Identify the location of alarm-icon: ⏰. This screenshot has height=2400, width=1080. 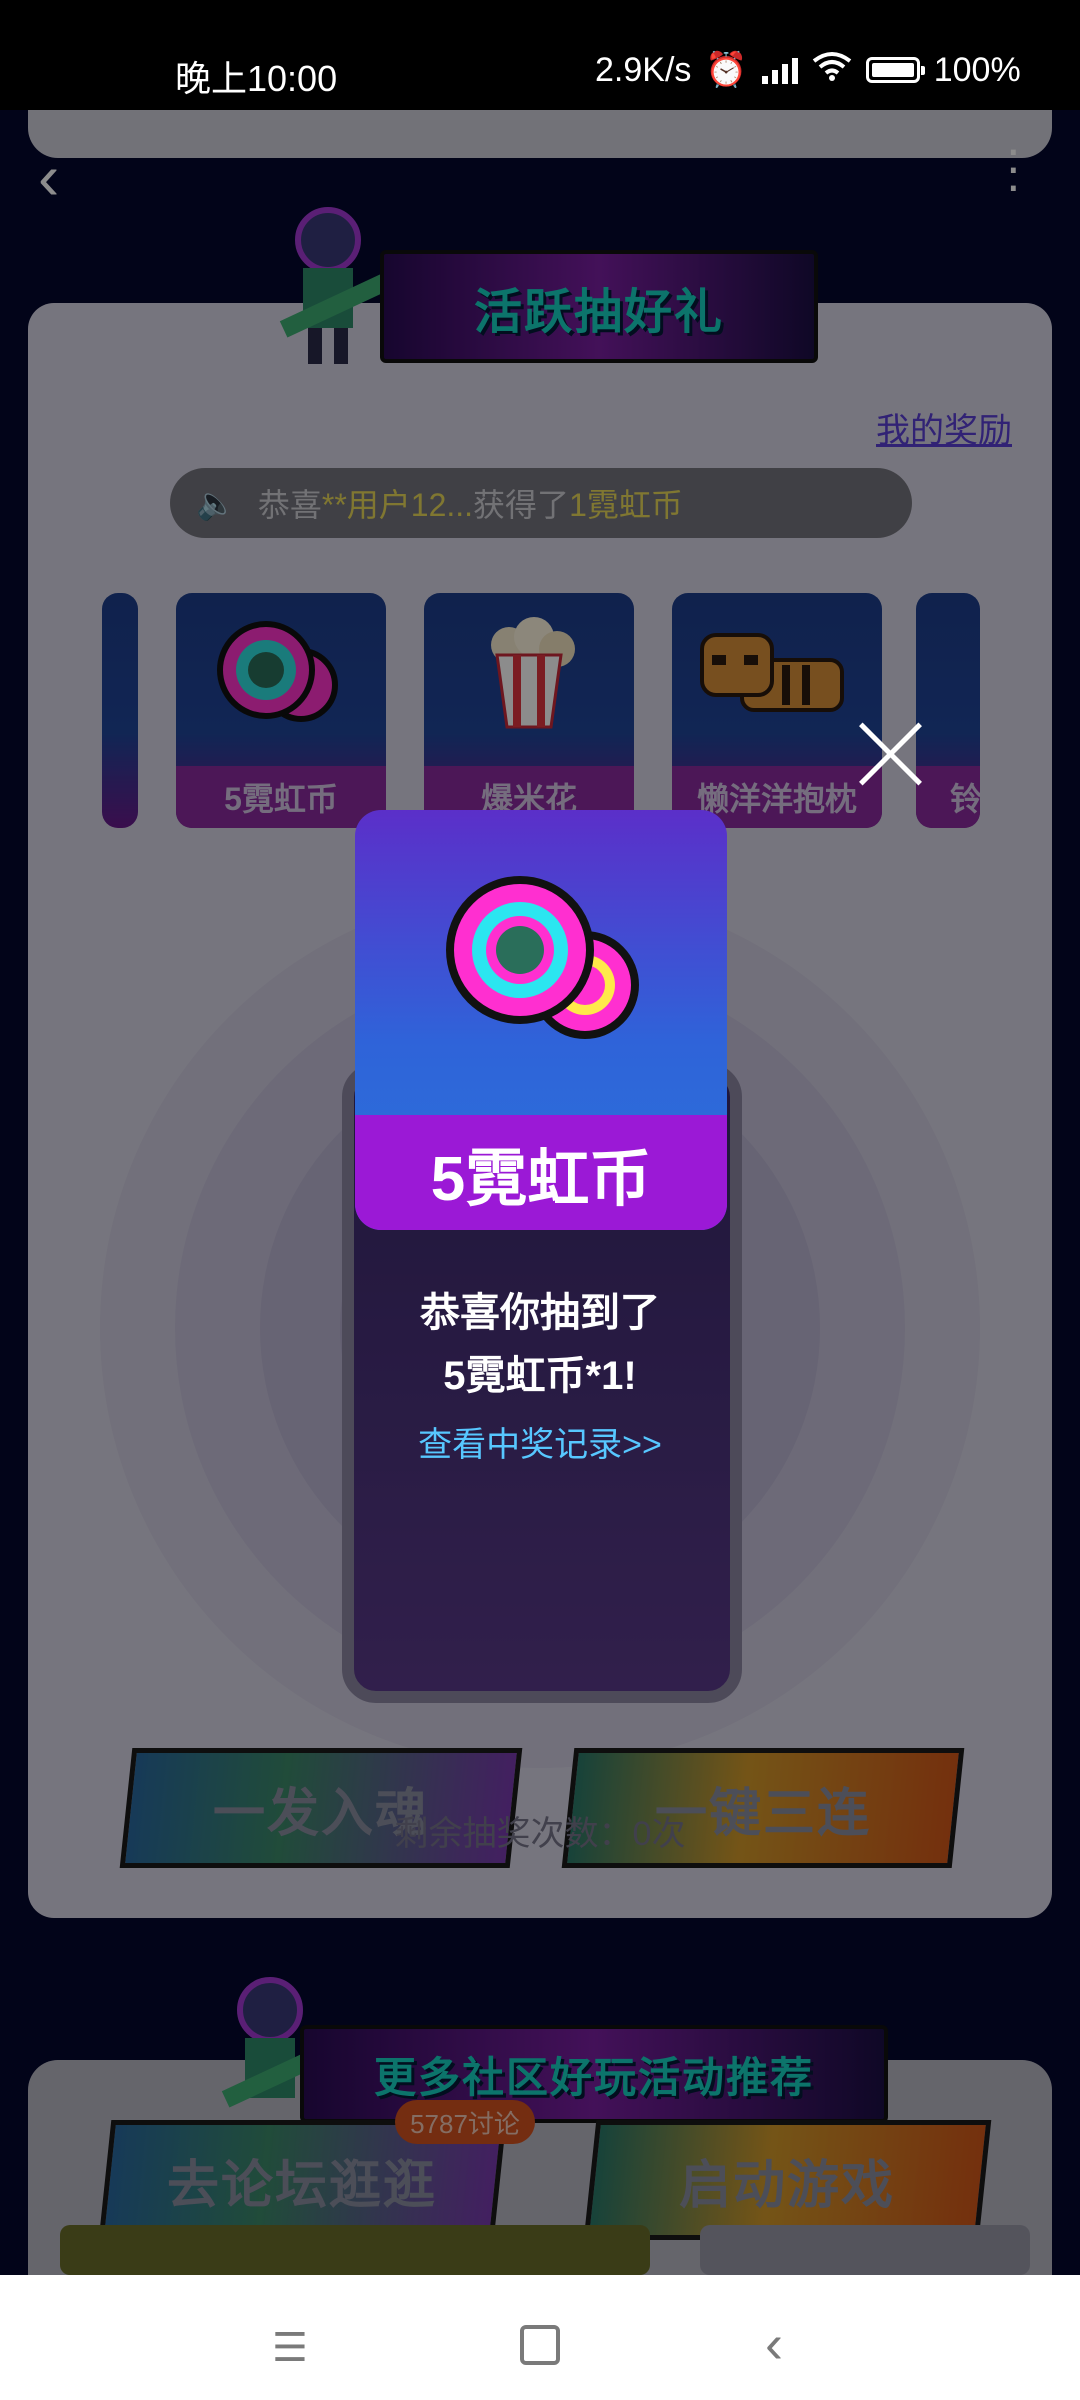
(726, 70).